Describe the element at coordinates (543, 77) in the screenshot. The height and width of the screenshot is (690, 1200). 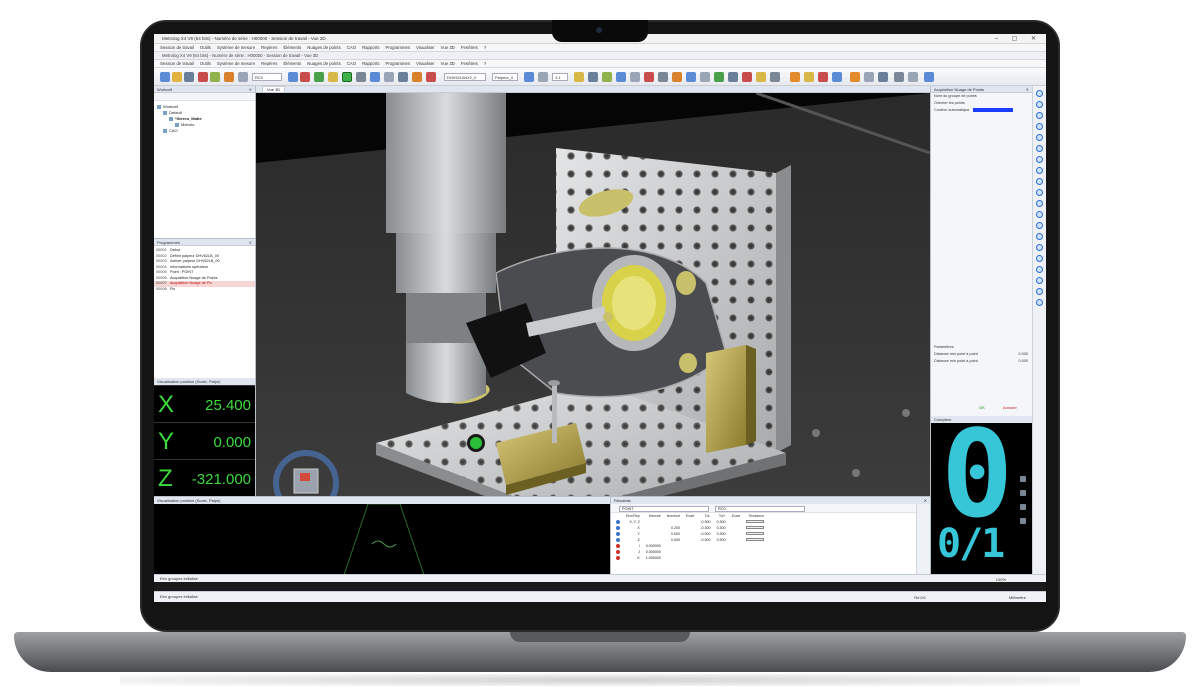
I see `zoom-icon` at that location.